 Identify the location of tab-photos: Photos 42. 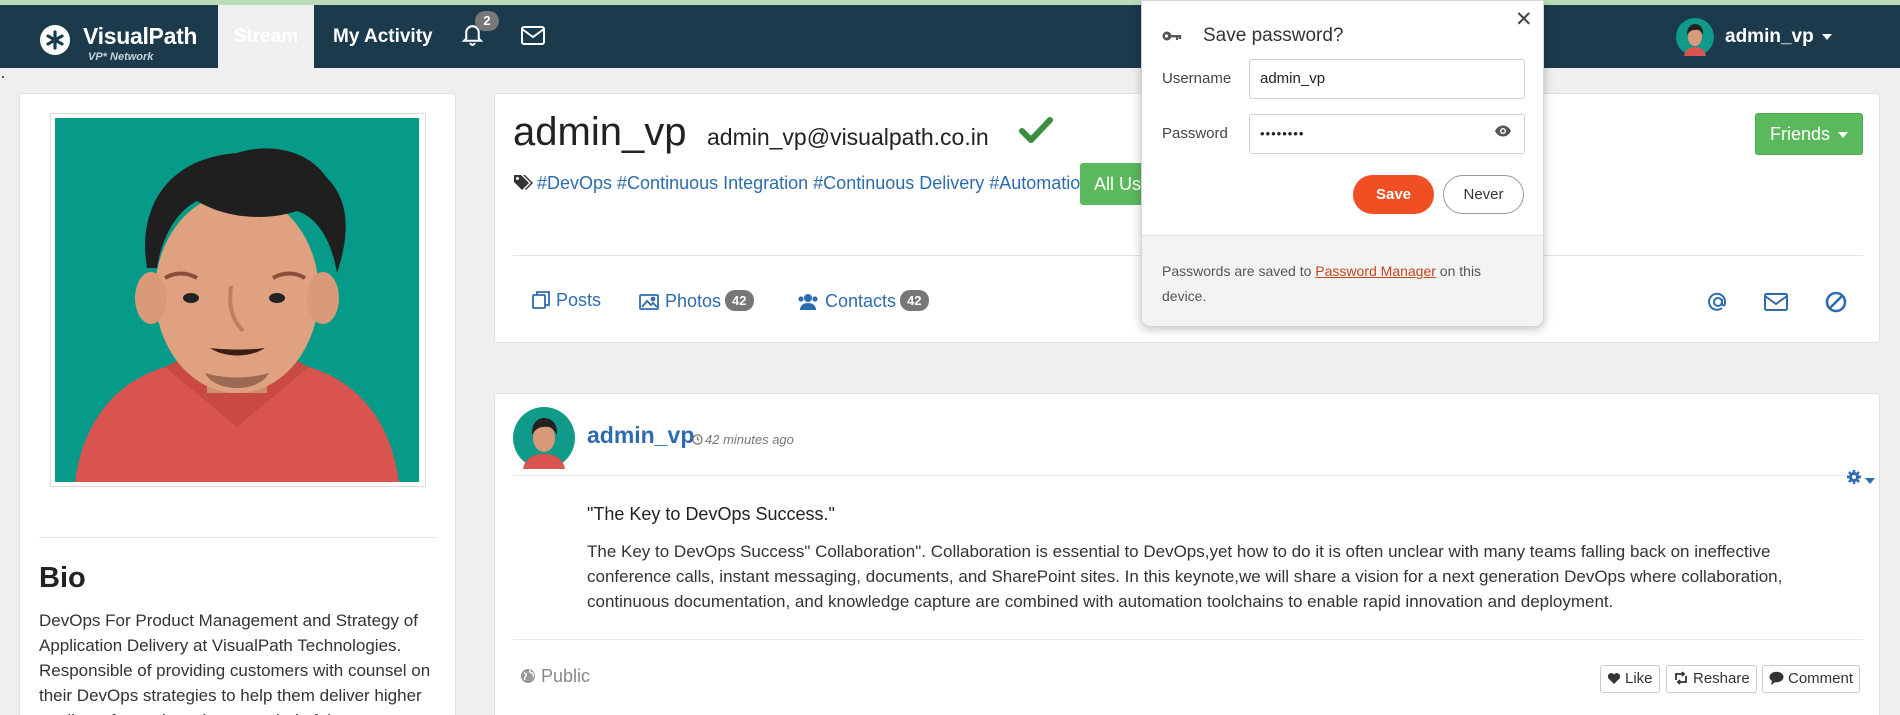
(696, 303).